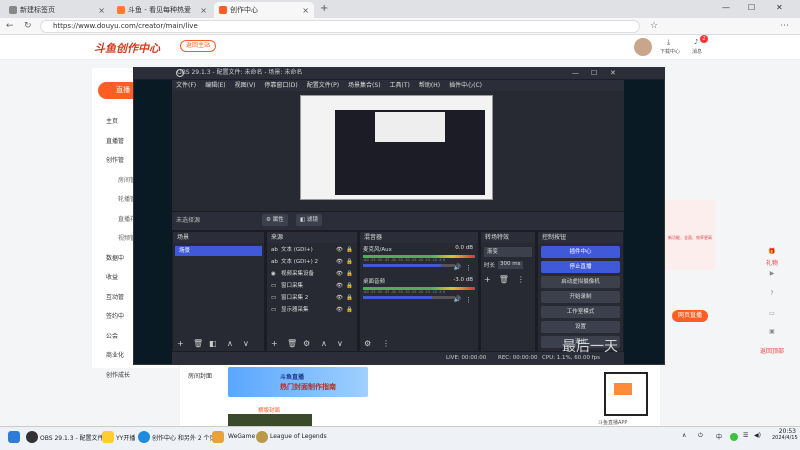  Describe the element at coordinates (697, 51) in the screenshot. I see `messages-link: 消息` at that location.